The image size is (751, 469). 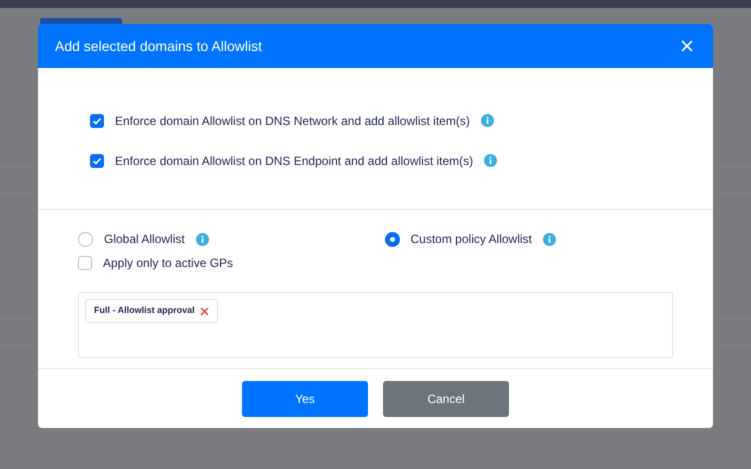 I want to click on policy-select-field: Full - Allowlist approval, so click(x=375, y=325).